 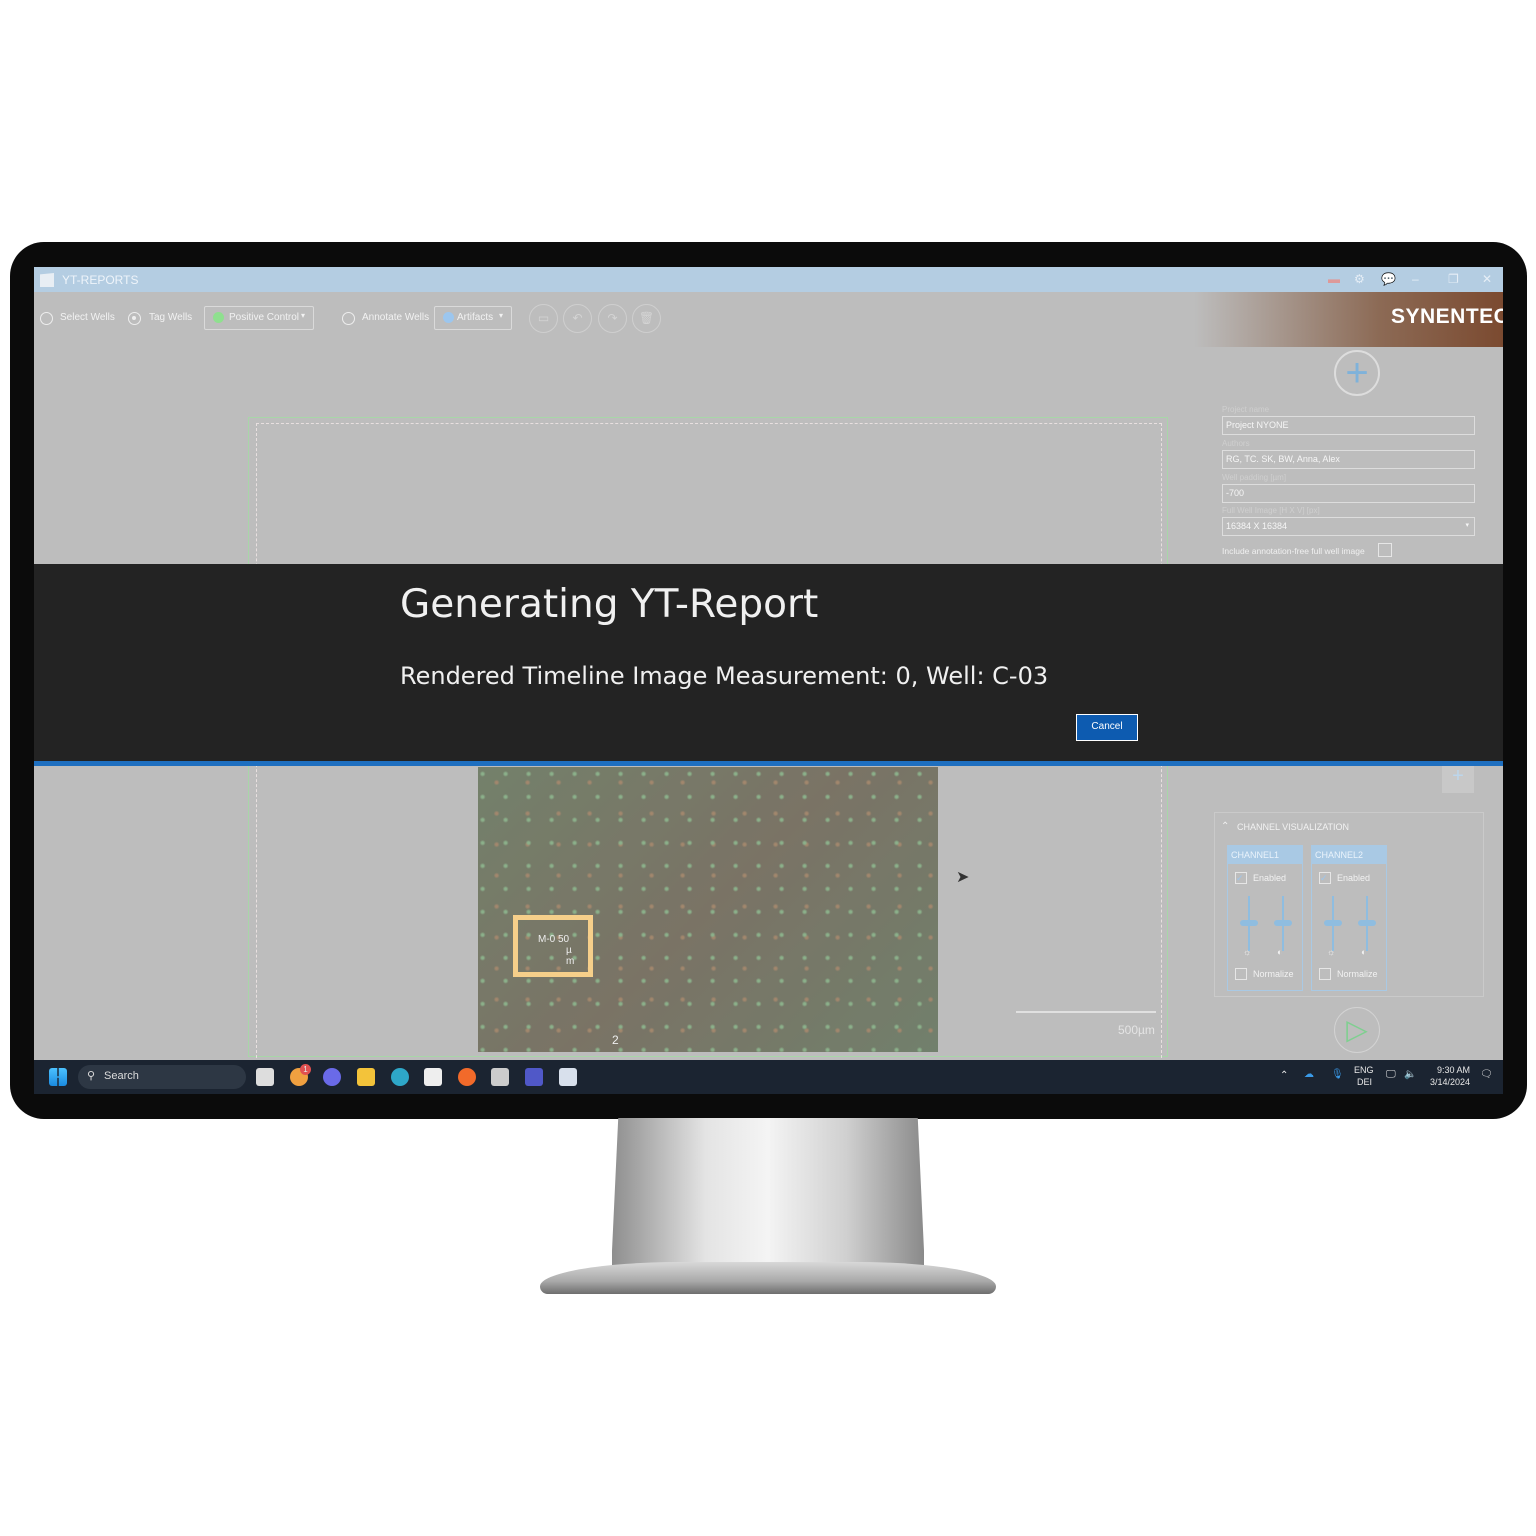 What do you see at coordinates (91, 1076) in the screenshot?
I see `search-icon: ⚲` at bounding box center [91, 1076].